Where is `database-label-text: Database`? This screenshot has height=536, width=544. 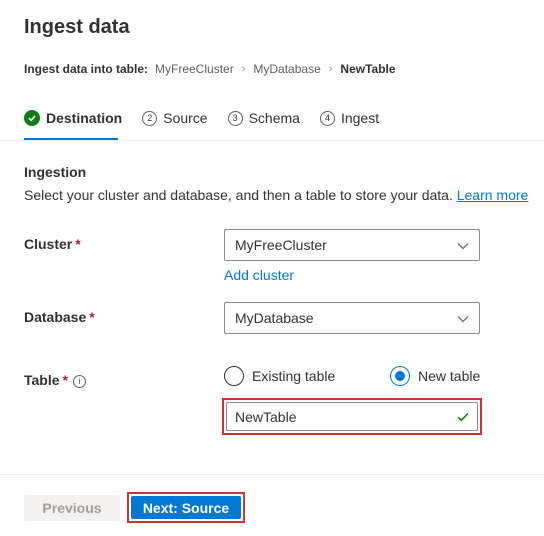
database-label-text: Database is located at coordinates (55, 317).